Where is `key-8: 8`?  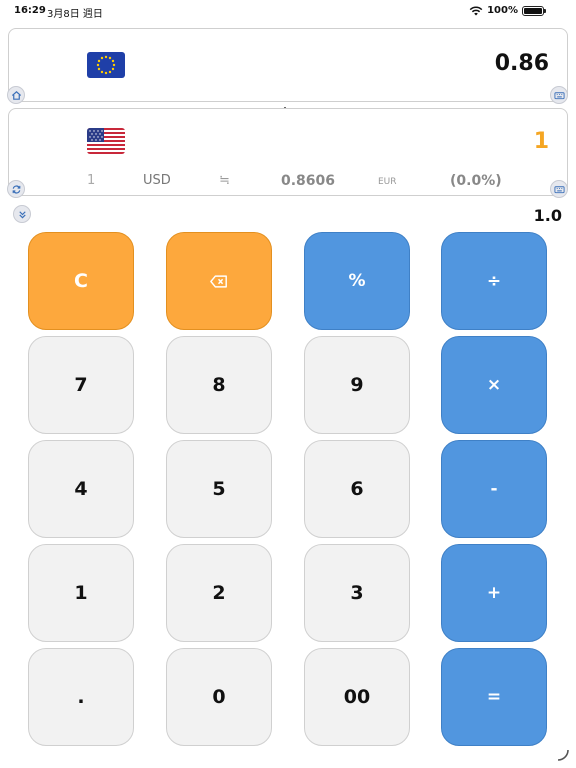 key-8: 8 is located at coordinates (219, 385).